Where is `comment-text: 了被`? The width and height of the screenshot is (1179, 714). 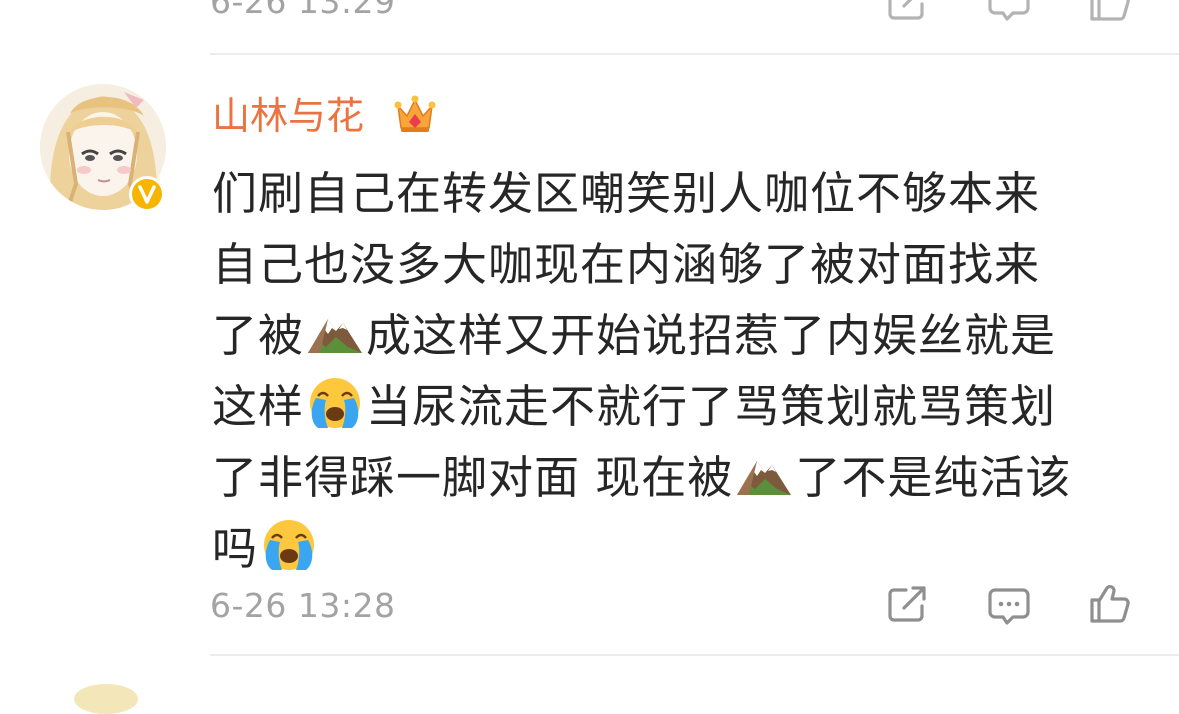
comment-text: 了被 is located at coordinates (258, 335).